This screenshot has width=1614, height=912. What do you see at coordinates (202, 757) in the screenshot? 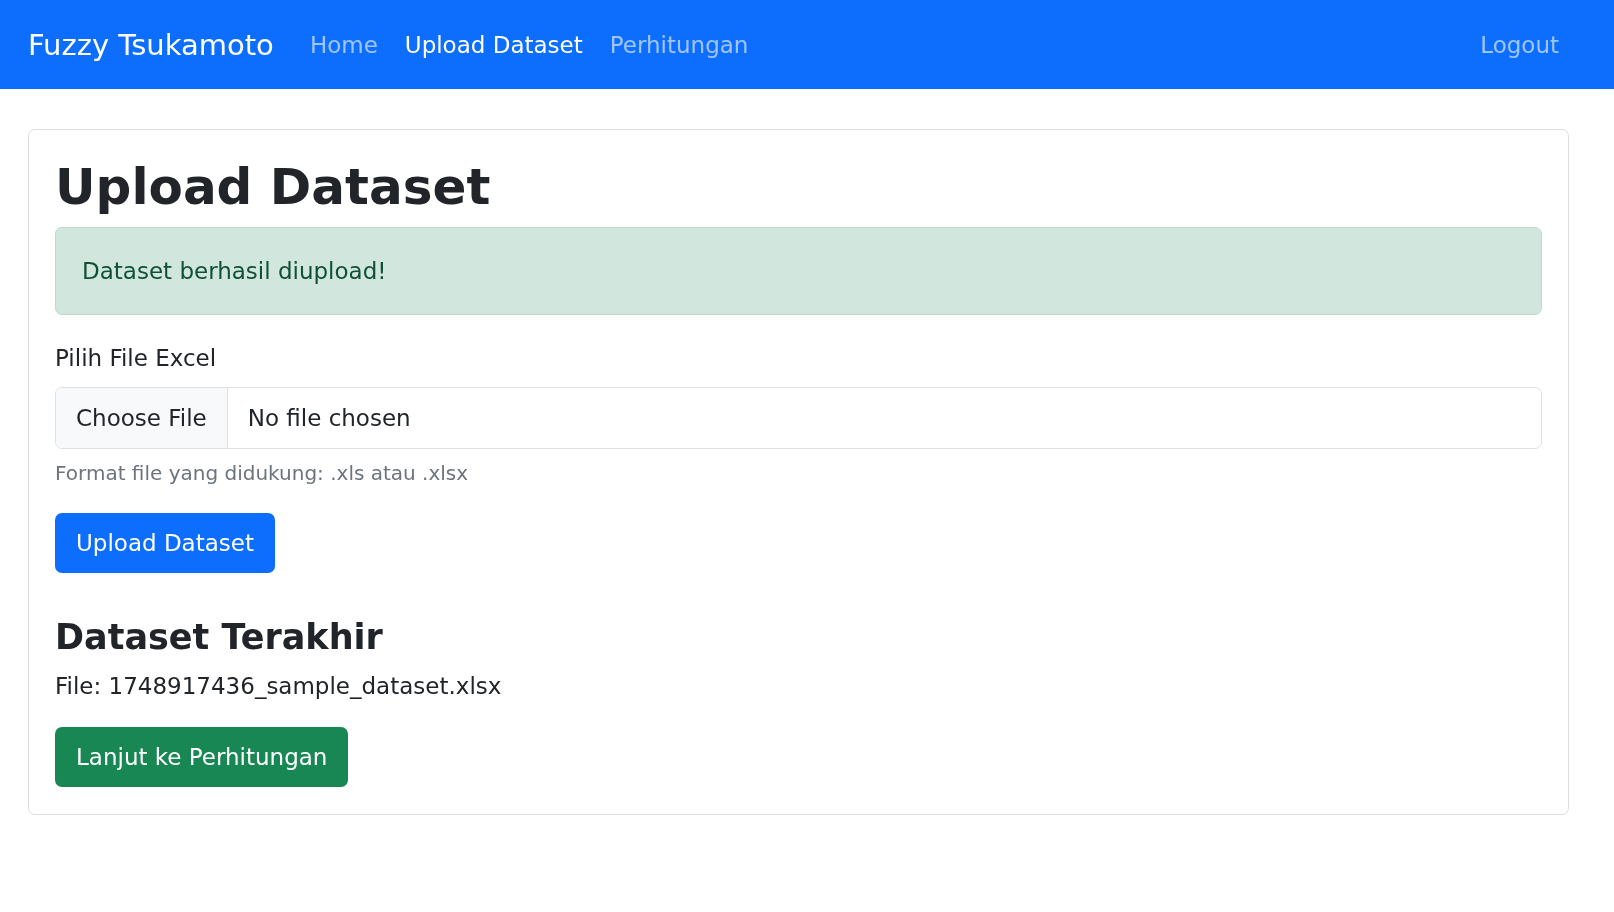
I see `continue-button: Lanjut ke Perhitungan` at bounding box center [202, 757].